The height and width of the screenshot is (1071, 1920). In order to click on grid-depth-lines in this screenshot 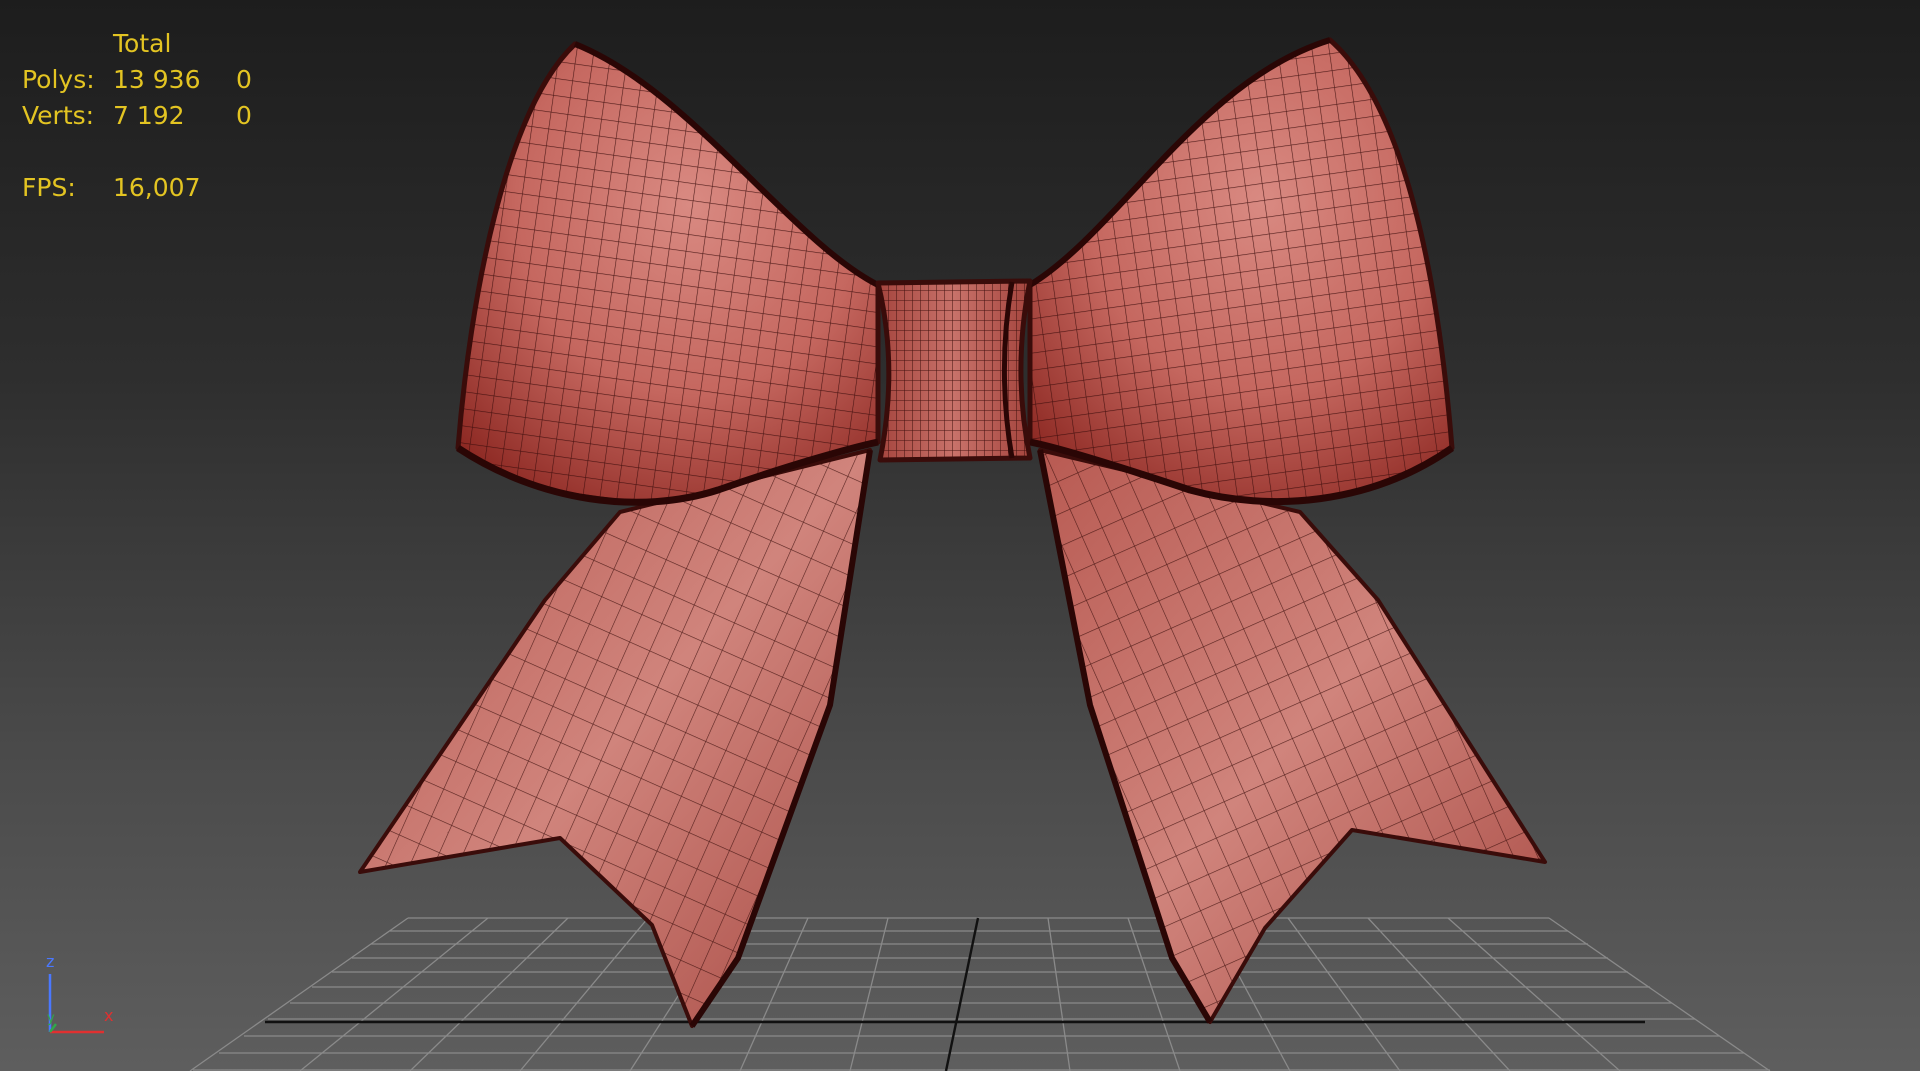, I will do `click(980, 994)`.